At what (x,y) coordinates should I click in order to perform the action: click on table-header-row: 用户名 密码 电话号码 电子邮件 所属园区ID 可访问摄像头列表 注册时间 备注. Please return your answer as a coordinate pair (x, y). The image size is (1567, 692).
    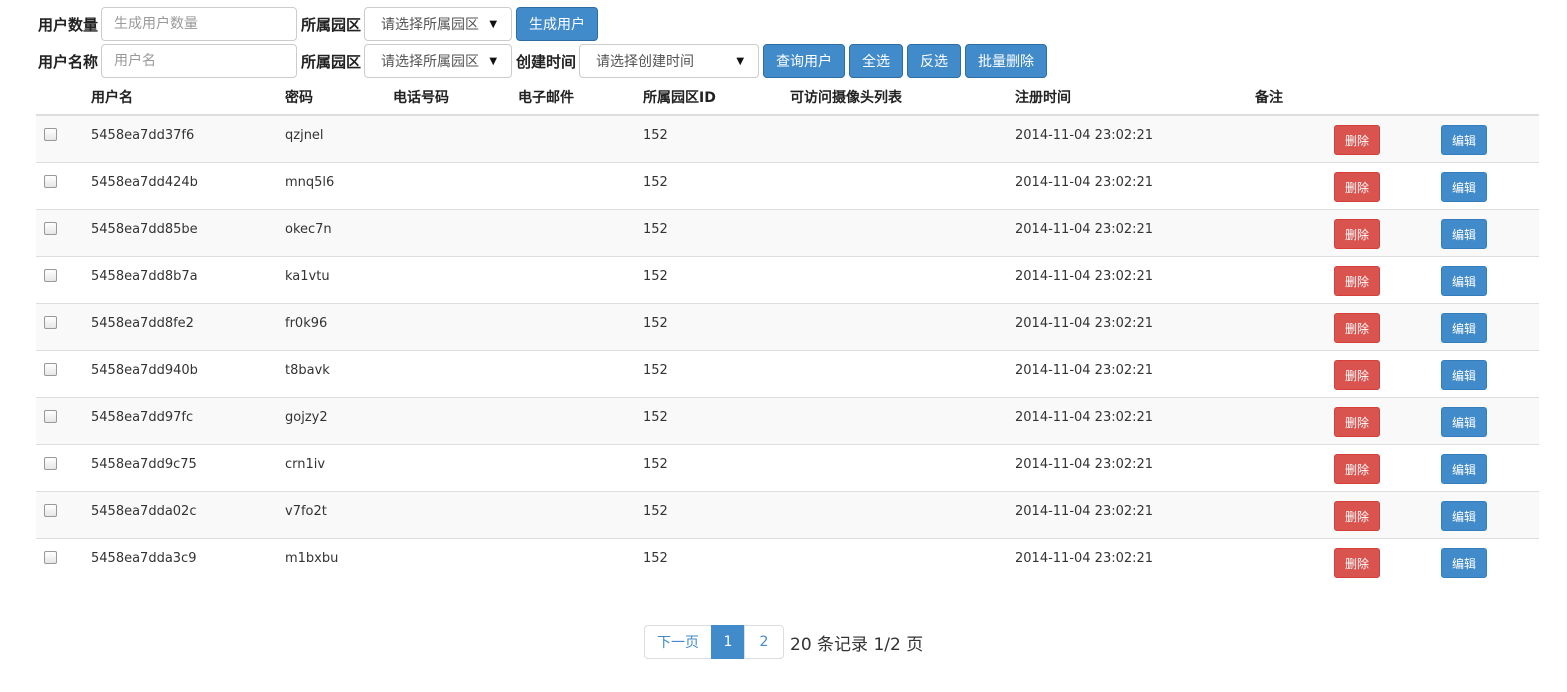
    Looking at the image, I should click on (787, 98).